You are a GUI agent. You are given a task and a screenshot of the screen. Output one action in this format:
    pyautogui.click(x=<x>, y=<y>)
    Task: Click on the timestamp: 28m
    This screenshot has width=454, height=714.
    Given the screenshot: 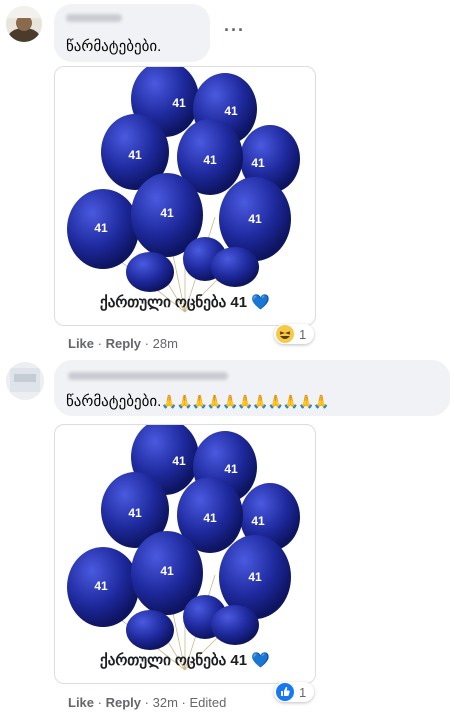 What is the action you would take?
    pyautogui.click(x=165, y=343)
    